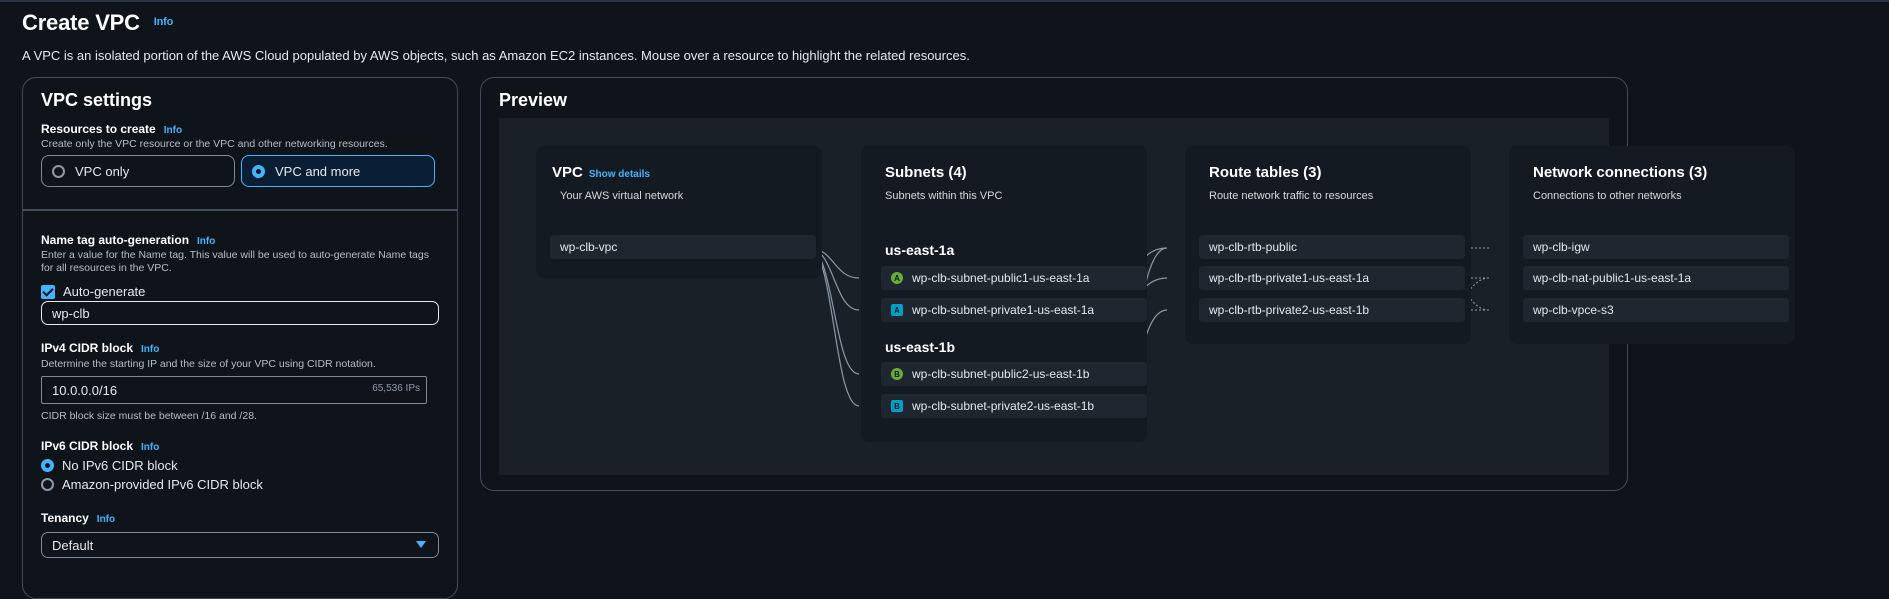 This screenshot has height=599, width=1889. Describe the element at coordinates (944, 196) in the screenshot. I see `subnets-column-subtitle: Subnets within this VPC` at that location.